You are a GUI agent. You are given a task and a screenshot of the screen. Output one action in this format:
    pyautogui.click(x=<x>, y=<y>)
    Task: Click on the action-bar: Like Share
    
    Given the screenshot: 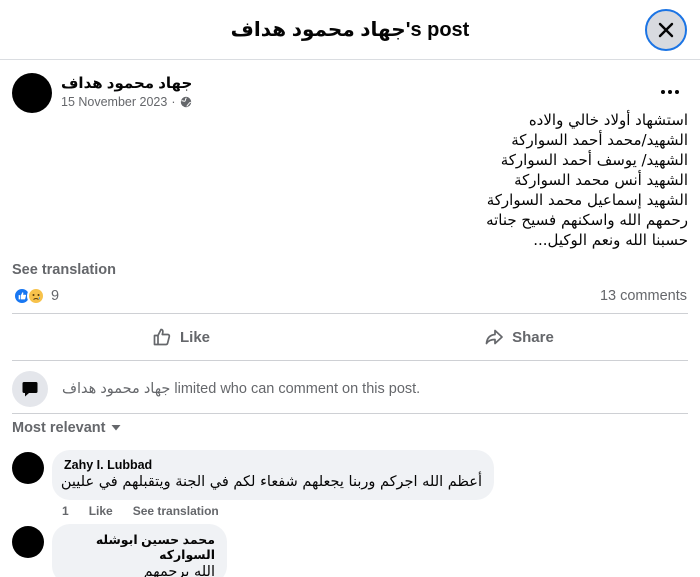 What is the action you would take?
    pyautogui.click(x=350, y=337)
    